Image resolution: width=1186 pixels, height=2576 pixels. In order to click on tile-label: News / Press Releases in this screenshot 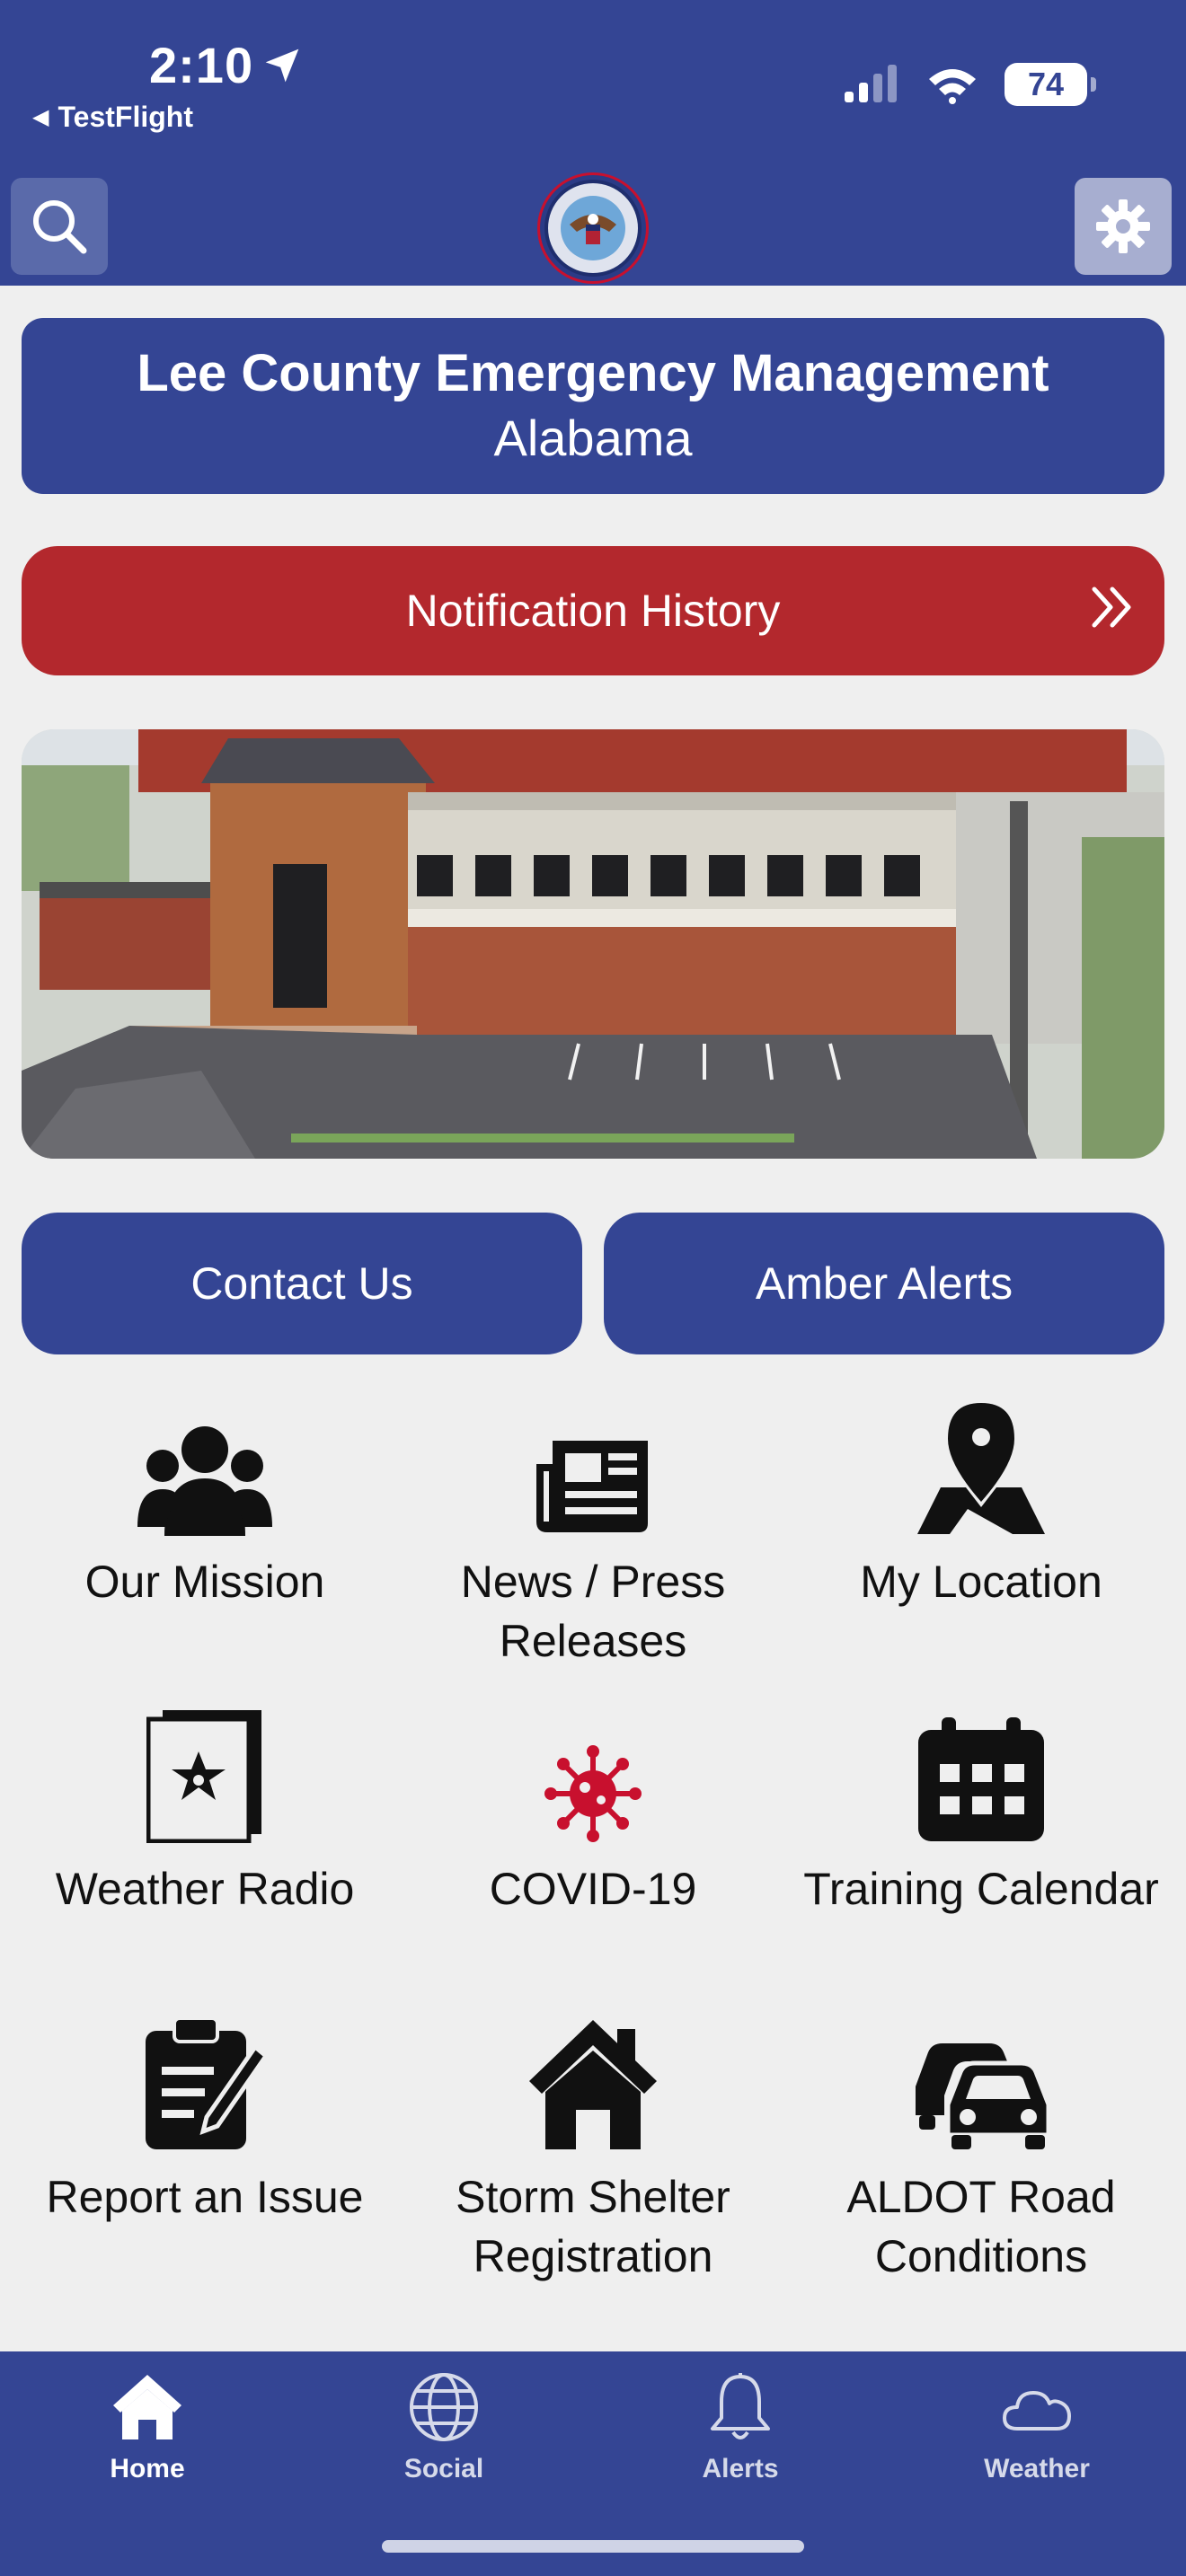, I will do `click(593, 1611)`.